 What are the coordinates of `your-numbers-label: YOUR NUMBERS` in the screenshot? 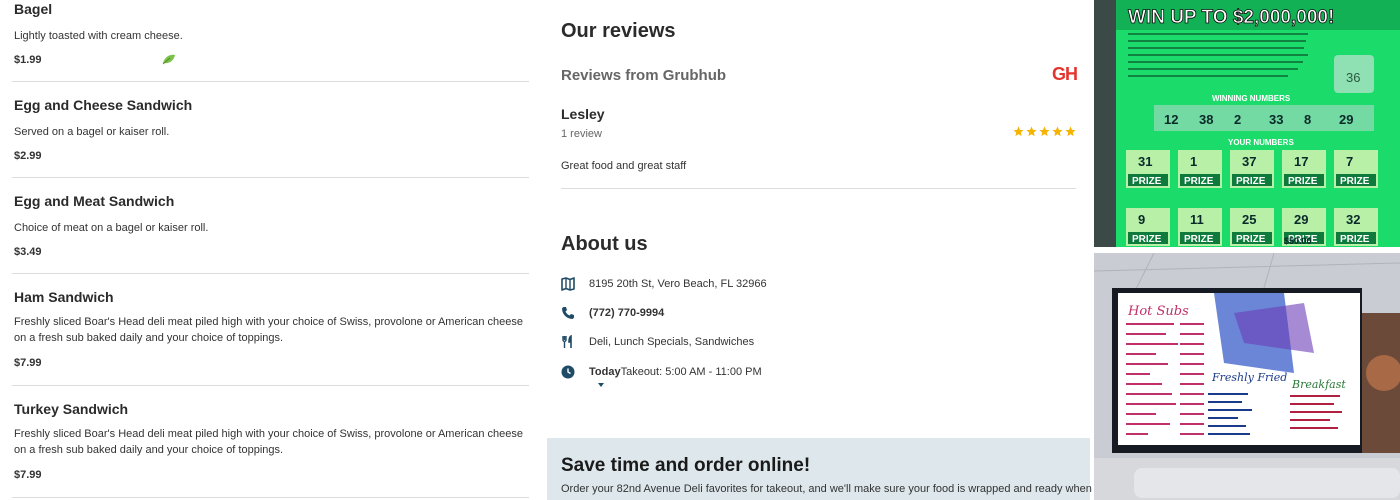 It's located at (1261, 142).